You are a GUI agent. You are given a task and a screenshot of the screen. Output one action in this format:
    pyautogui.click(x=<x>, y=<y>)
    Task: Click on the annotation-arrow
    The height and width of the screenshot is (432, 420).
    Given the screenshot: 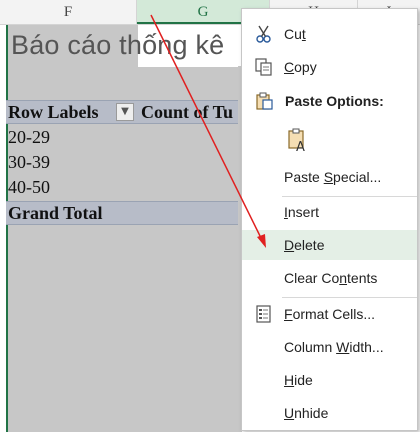 What is the action you would take?
    pyautogui.click(x=208, y=131)
    